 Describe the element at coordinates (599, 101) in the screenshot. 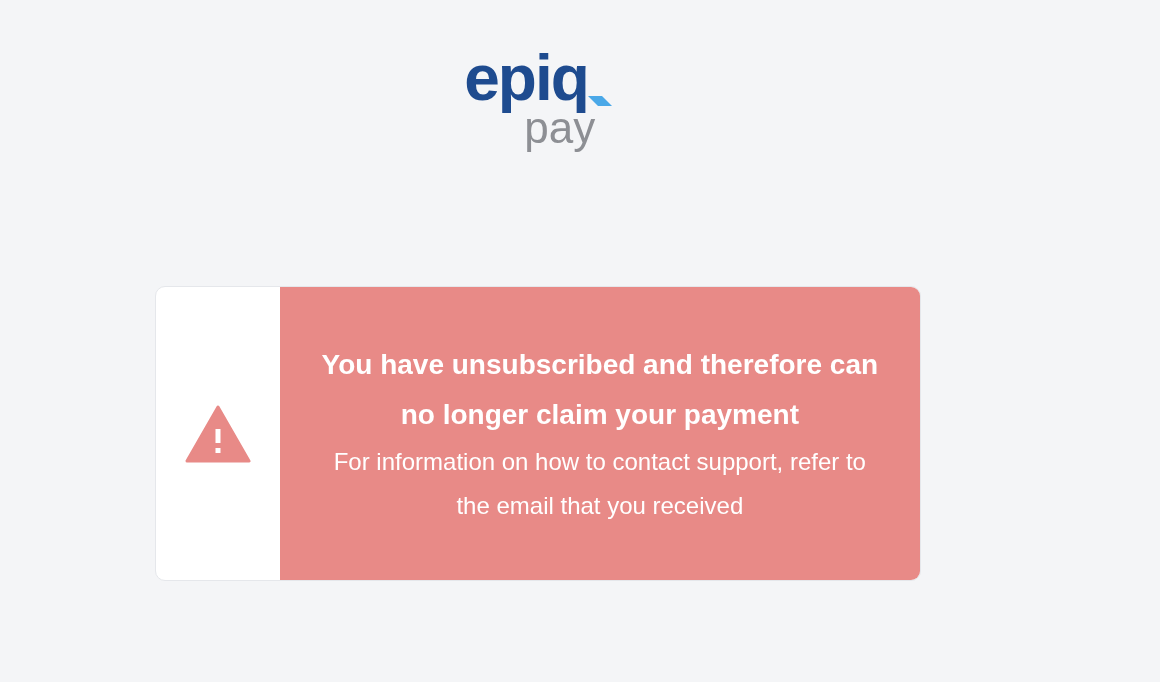

I see `logo-swoosh-icon` at that location.